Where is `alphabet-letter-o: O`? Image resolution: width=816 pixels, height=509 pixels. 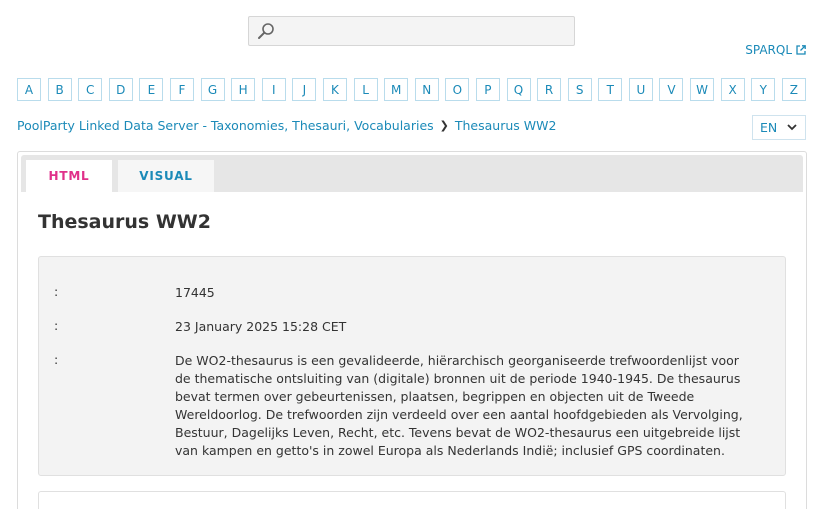
alphabet-letter-o: O is located at coordinates (457, 89).